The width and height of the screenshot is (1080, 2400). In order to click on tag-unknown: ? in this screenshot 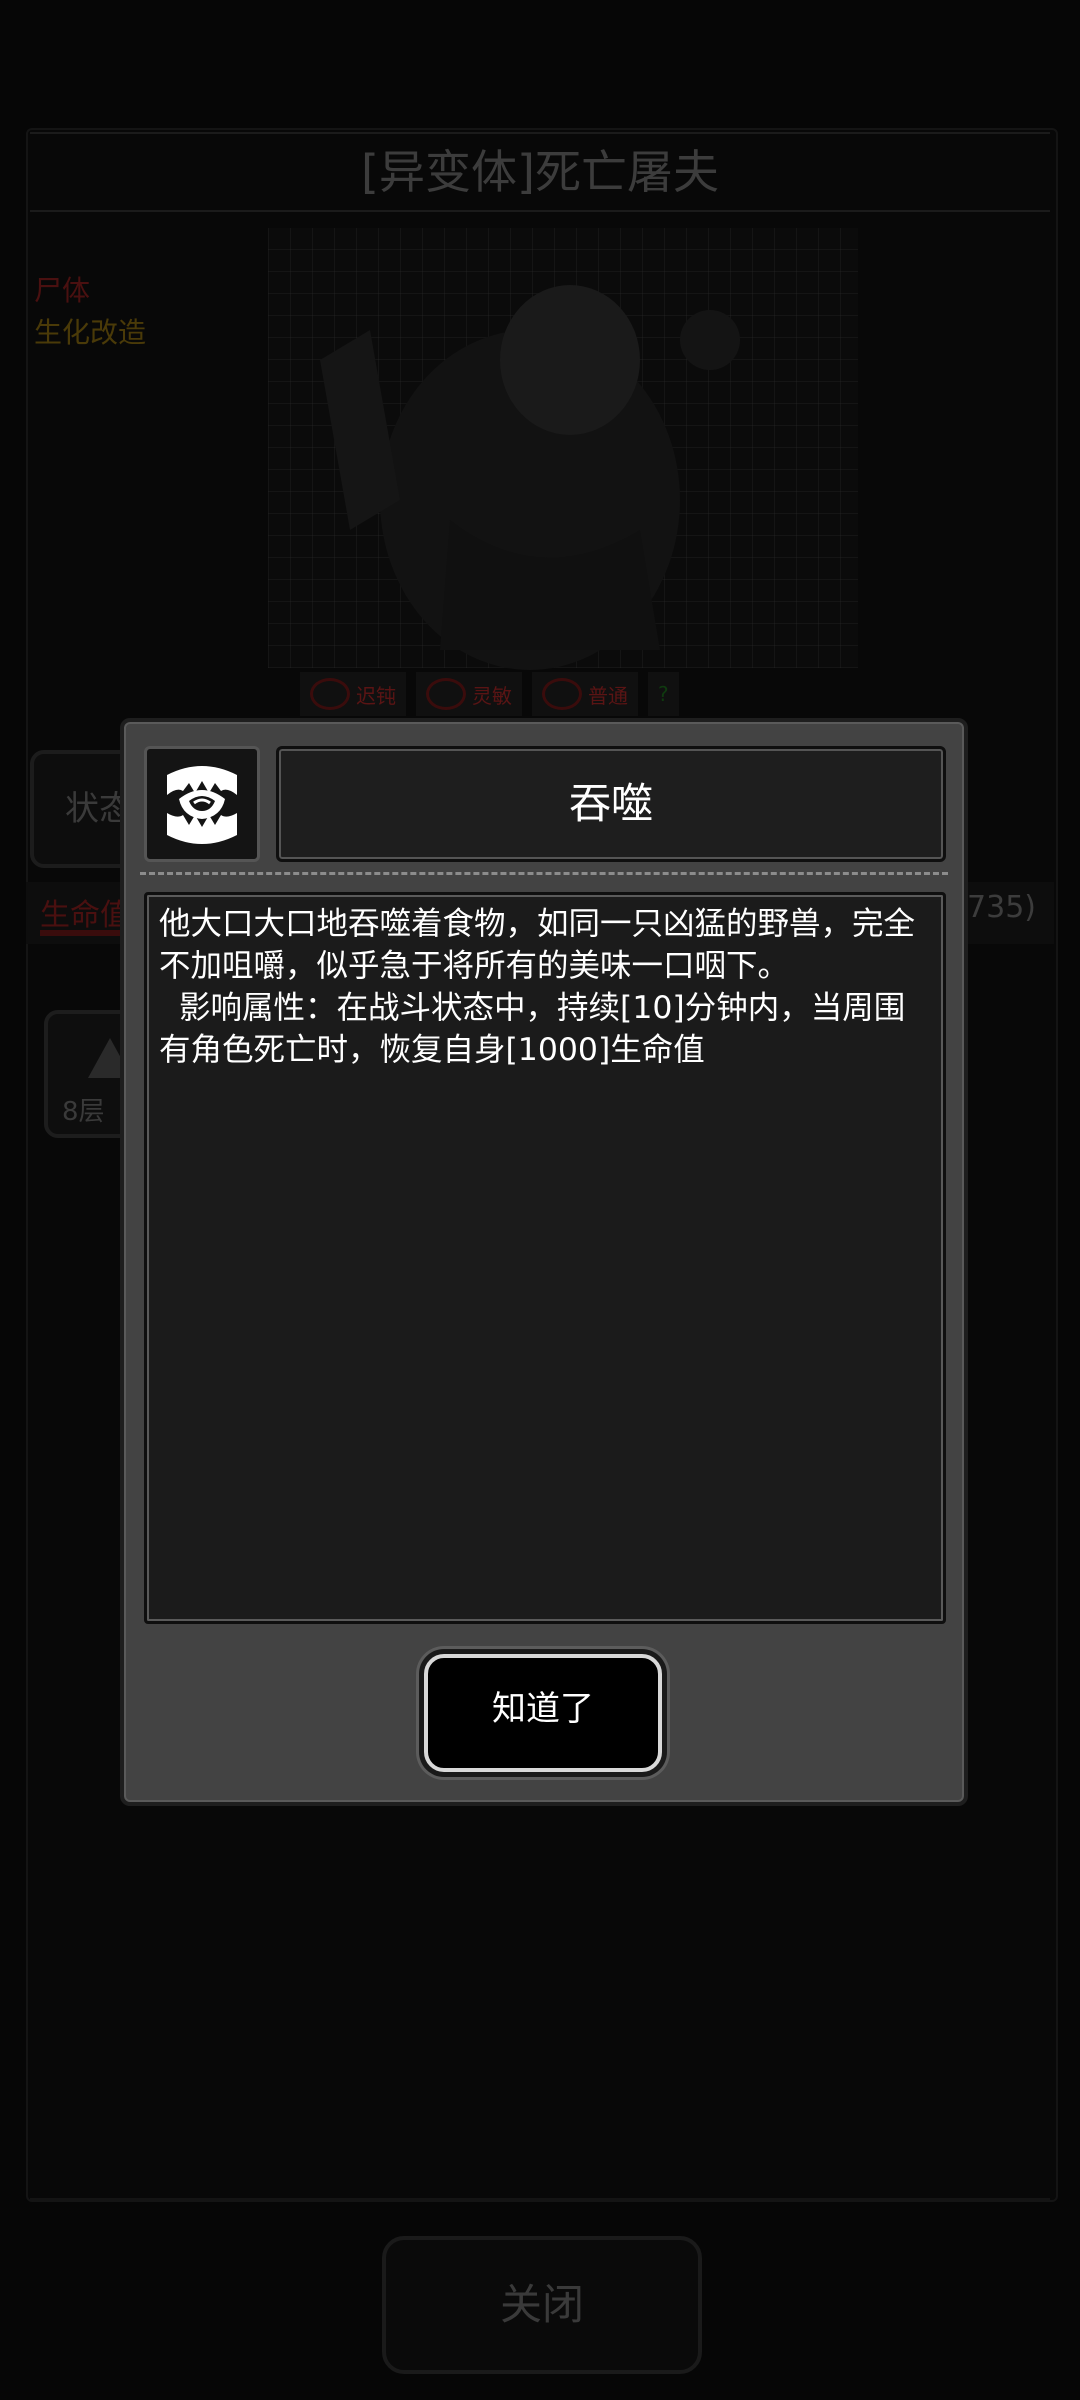, I will do `click(663, 694)`.